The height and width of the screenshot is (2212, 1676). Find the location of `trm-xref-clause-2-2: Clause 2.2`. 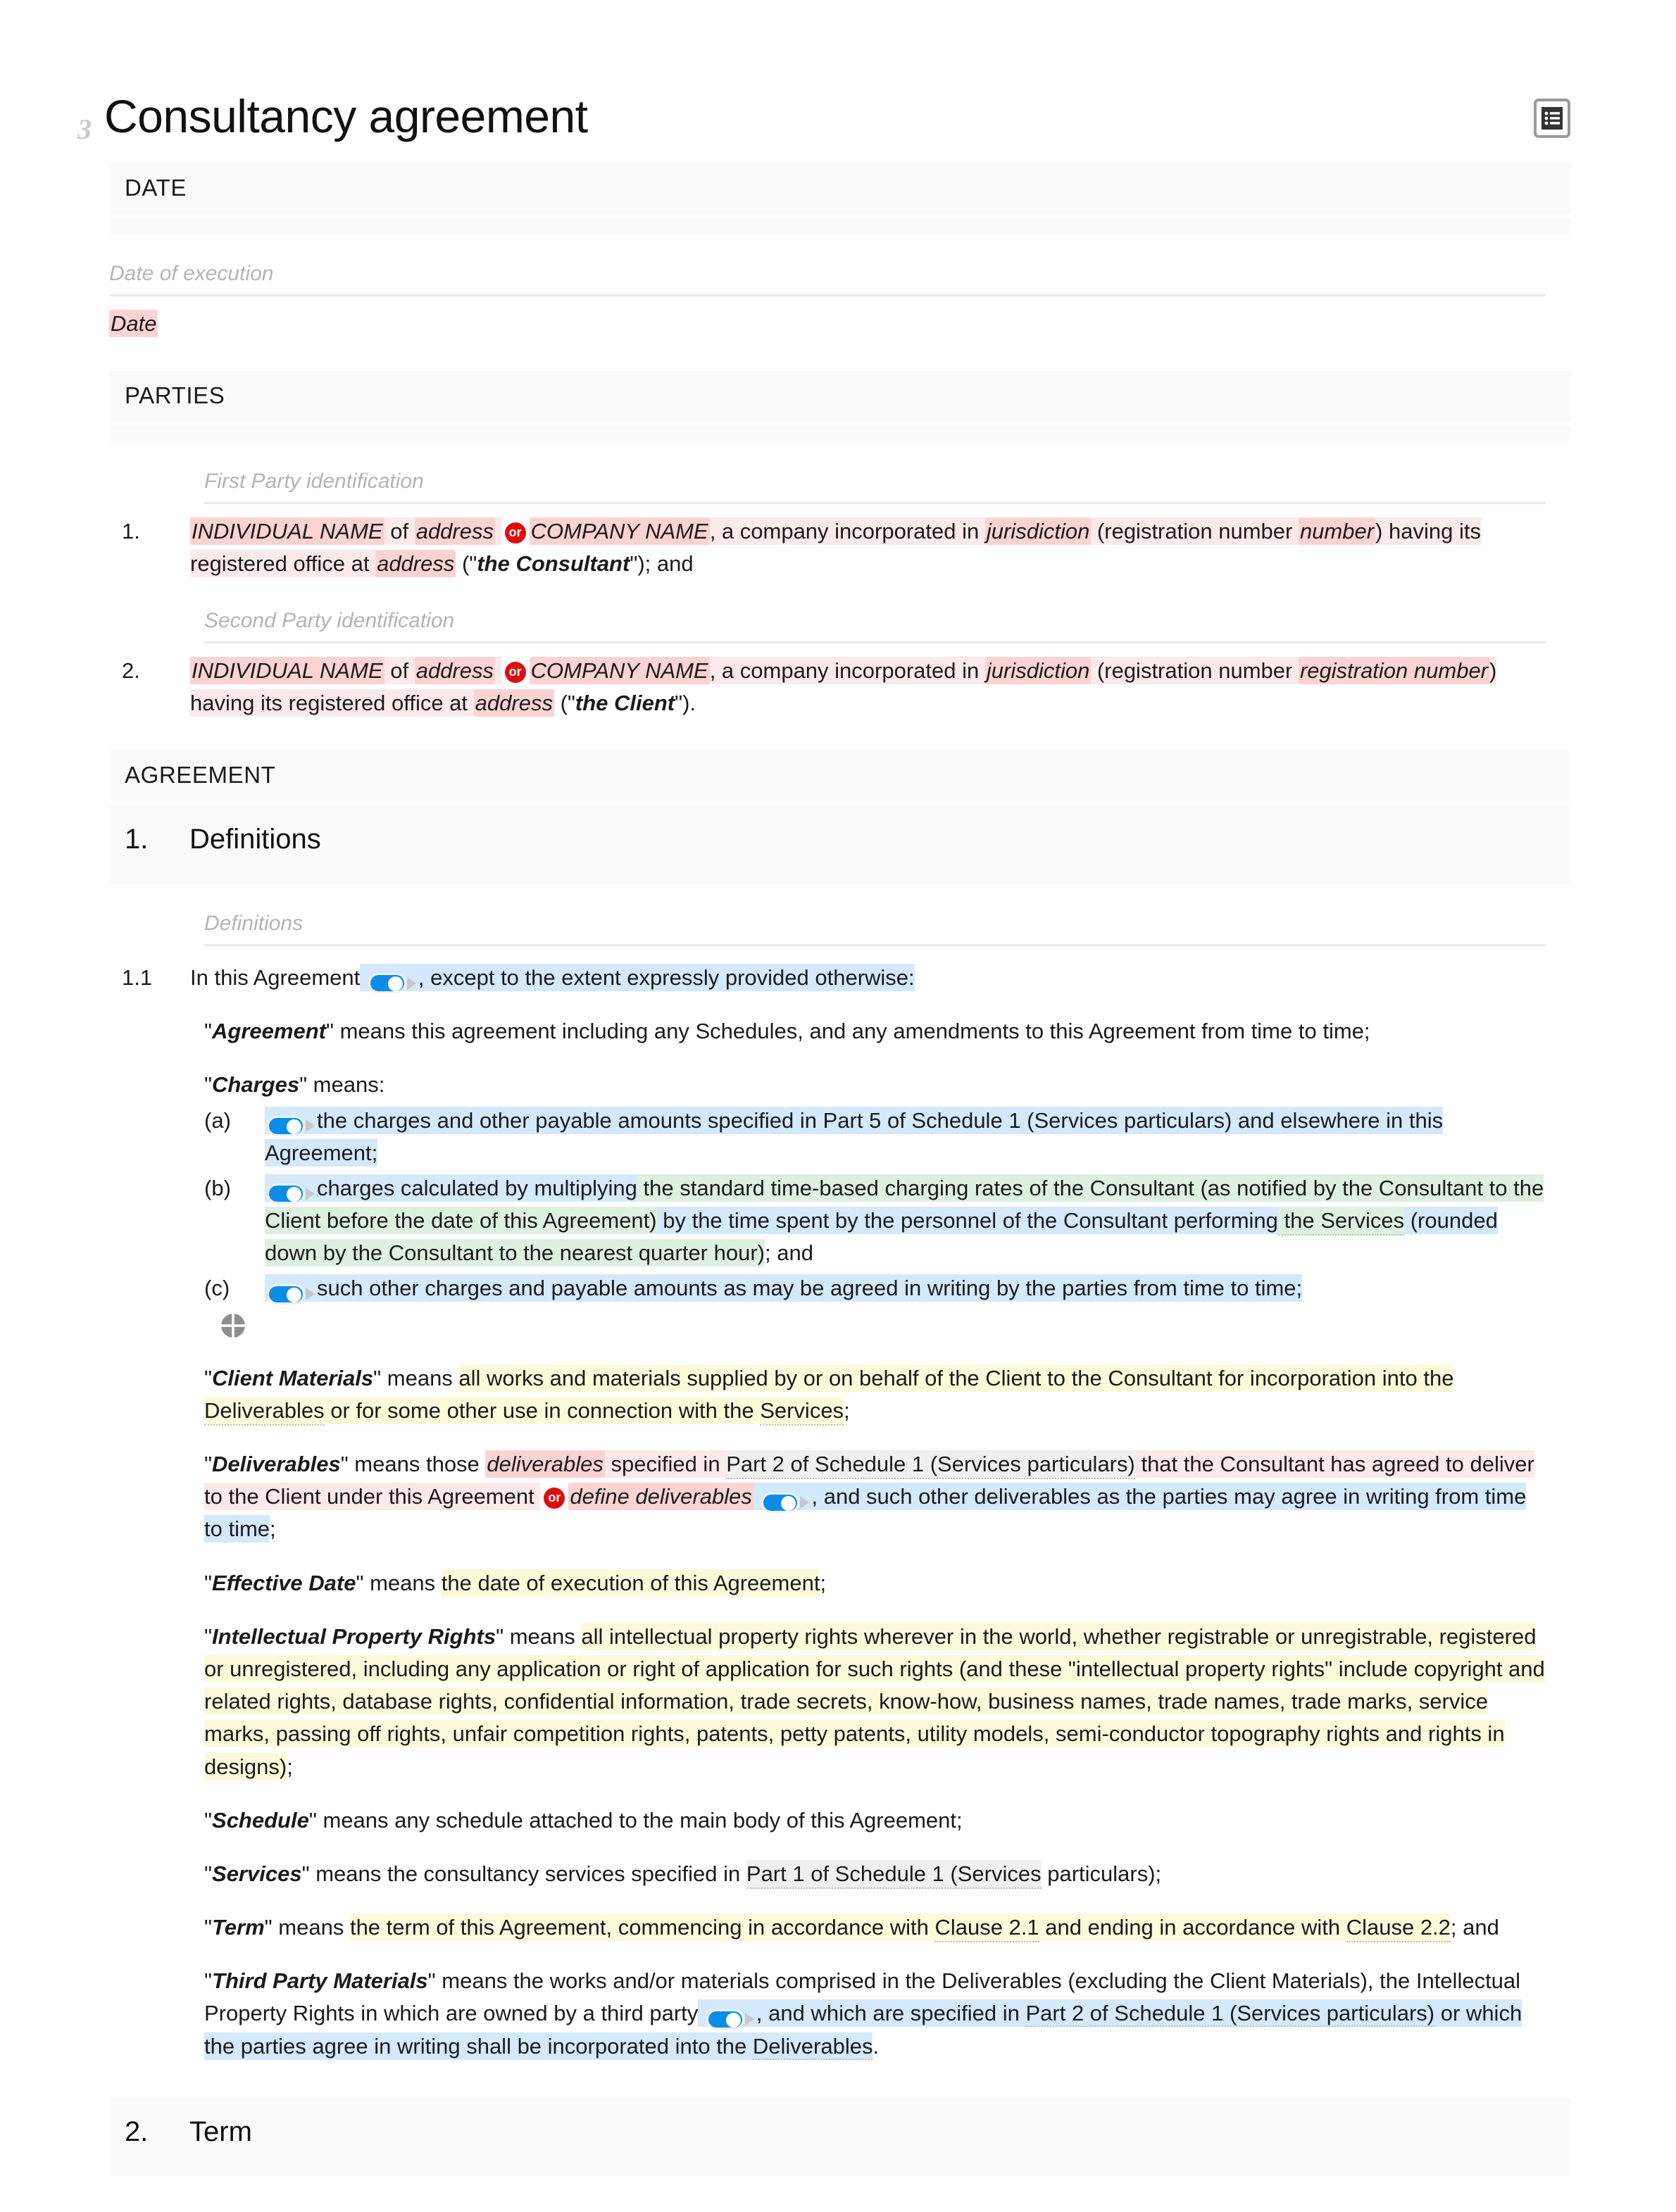

trm-xref-clause-2-2: Clause 2.2 is located at coordinates (1398, 1928).